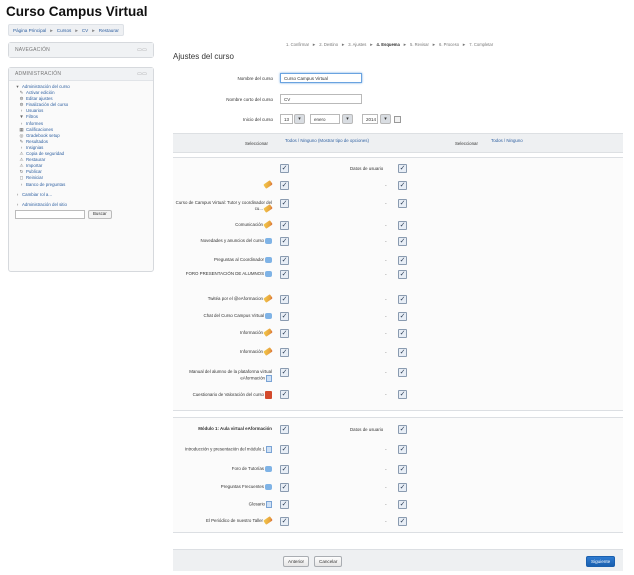 This screenshot has height=575, width=634. Describe the element at coordinates (249, 224) in the screenshot. I see `activity-name: Comunicación` at that location.